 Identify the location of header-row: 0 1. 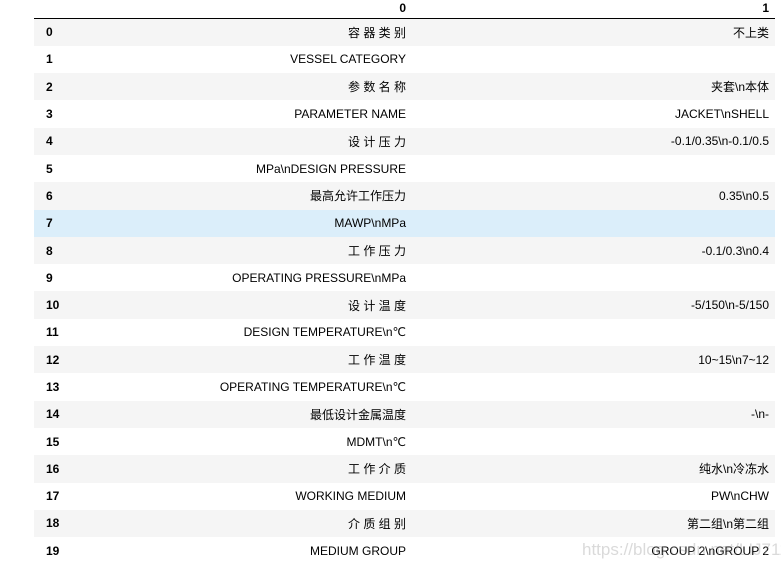
(404, 9).